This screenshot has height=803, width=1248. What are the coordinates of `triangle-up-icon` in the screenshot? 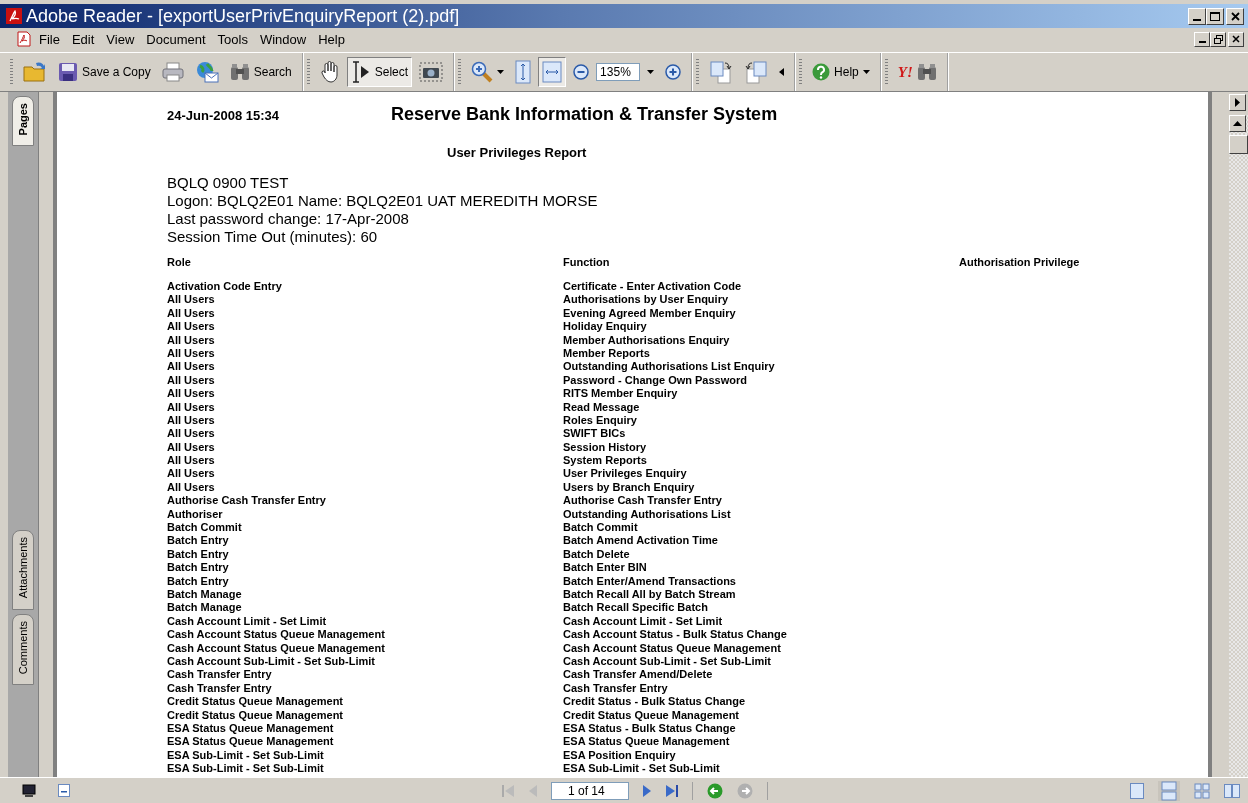 It's located at (1237, 123).